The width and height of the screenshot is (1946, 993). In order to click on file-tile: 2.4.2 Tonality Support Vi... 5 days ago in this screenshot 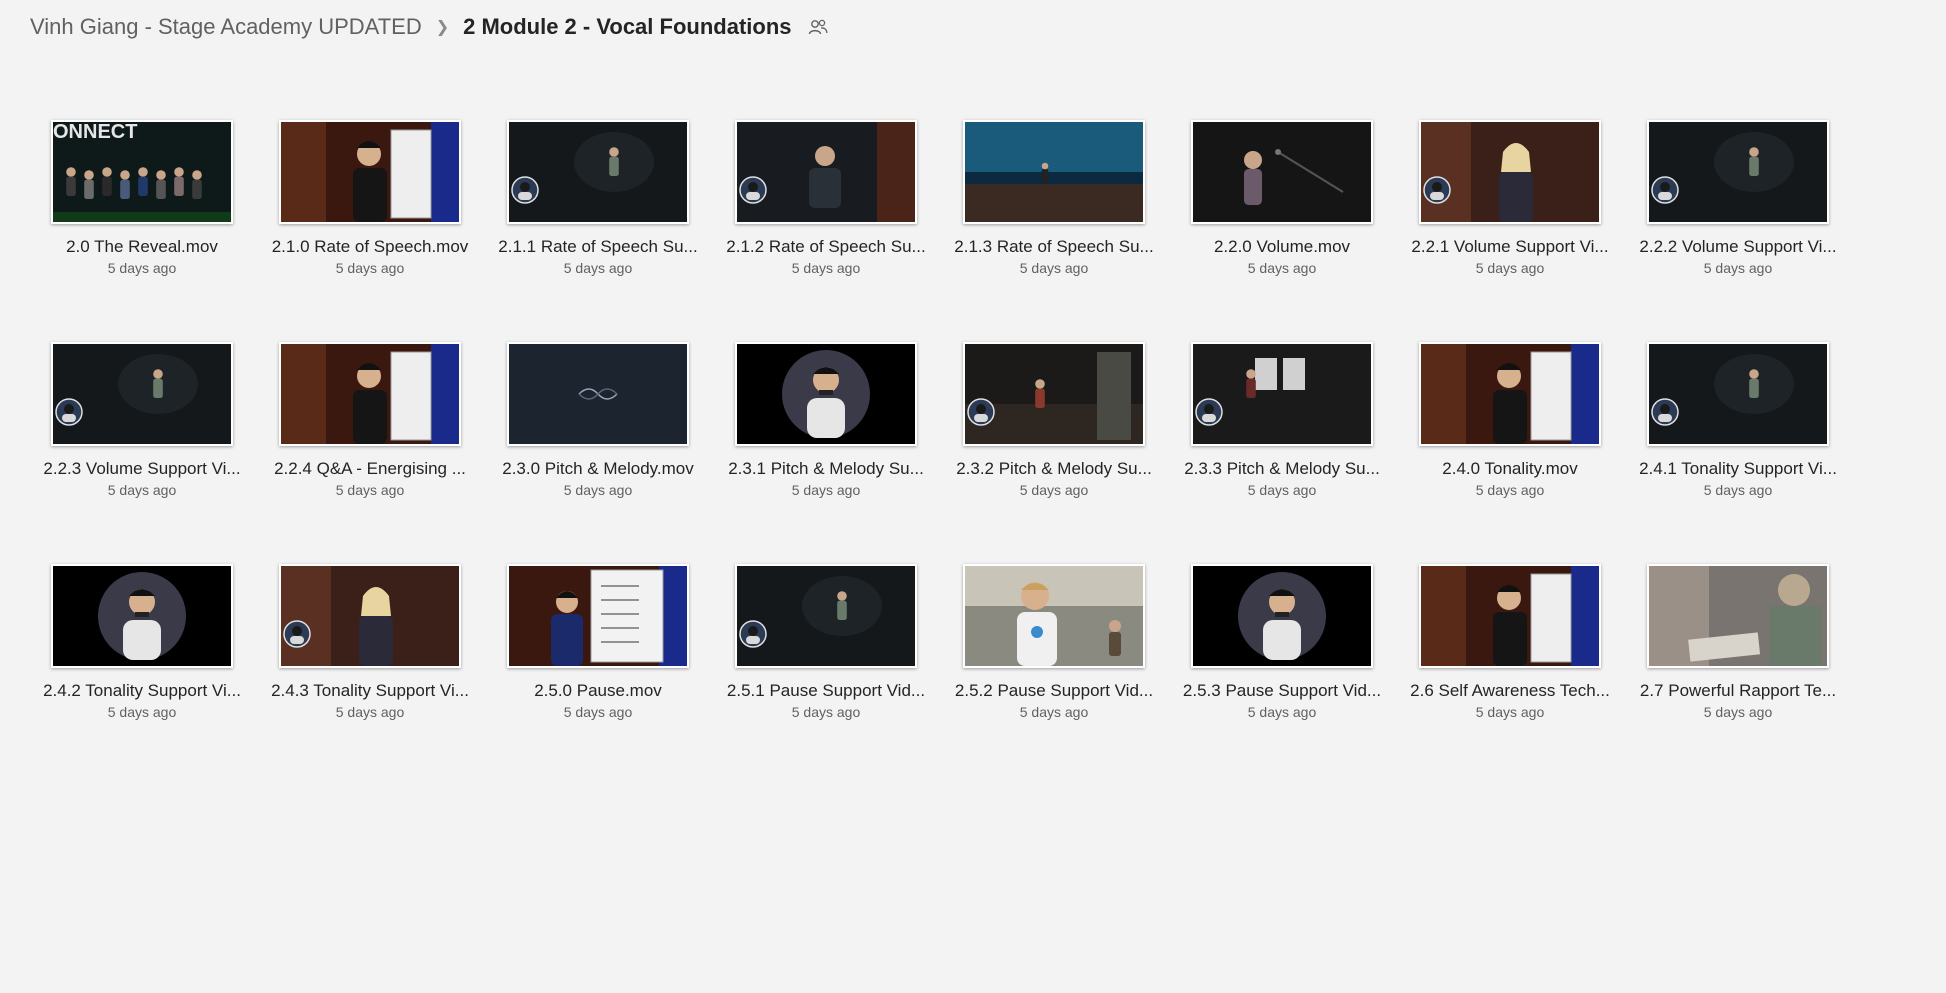, I will do `click(142, 673)`.